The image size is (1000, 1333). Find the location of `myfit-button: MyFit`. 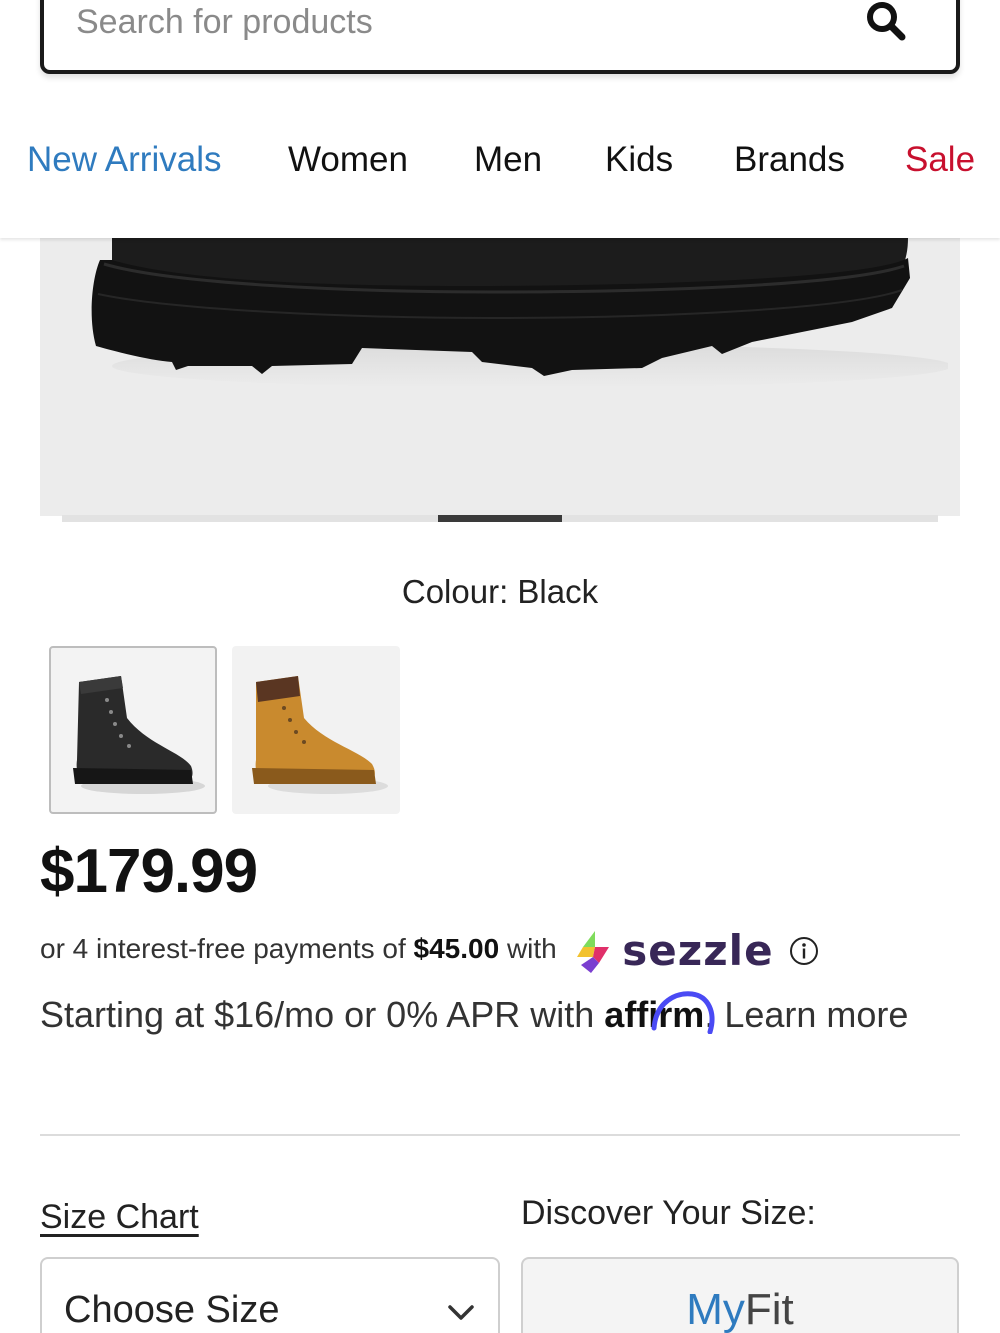

myfit-button: MyFit is located at coordinates (740, 1295).